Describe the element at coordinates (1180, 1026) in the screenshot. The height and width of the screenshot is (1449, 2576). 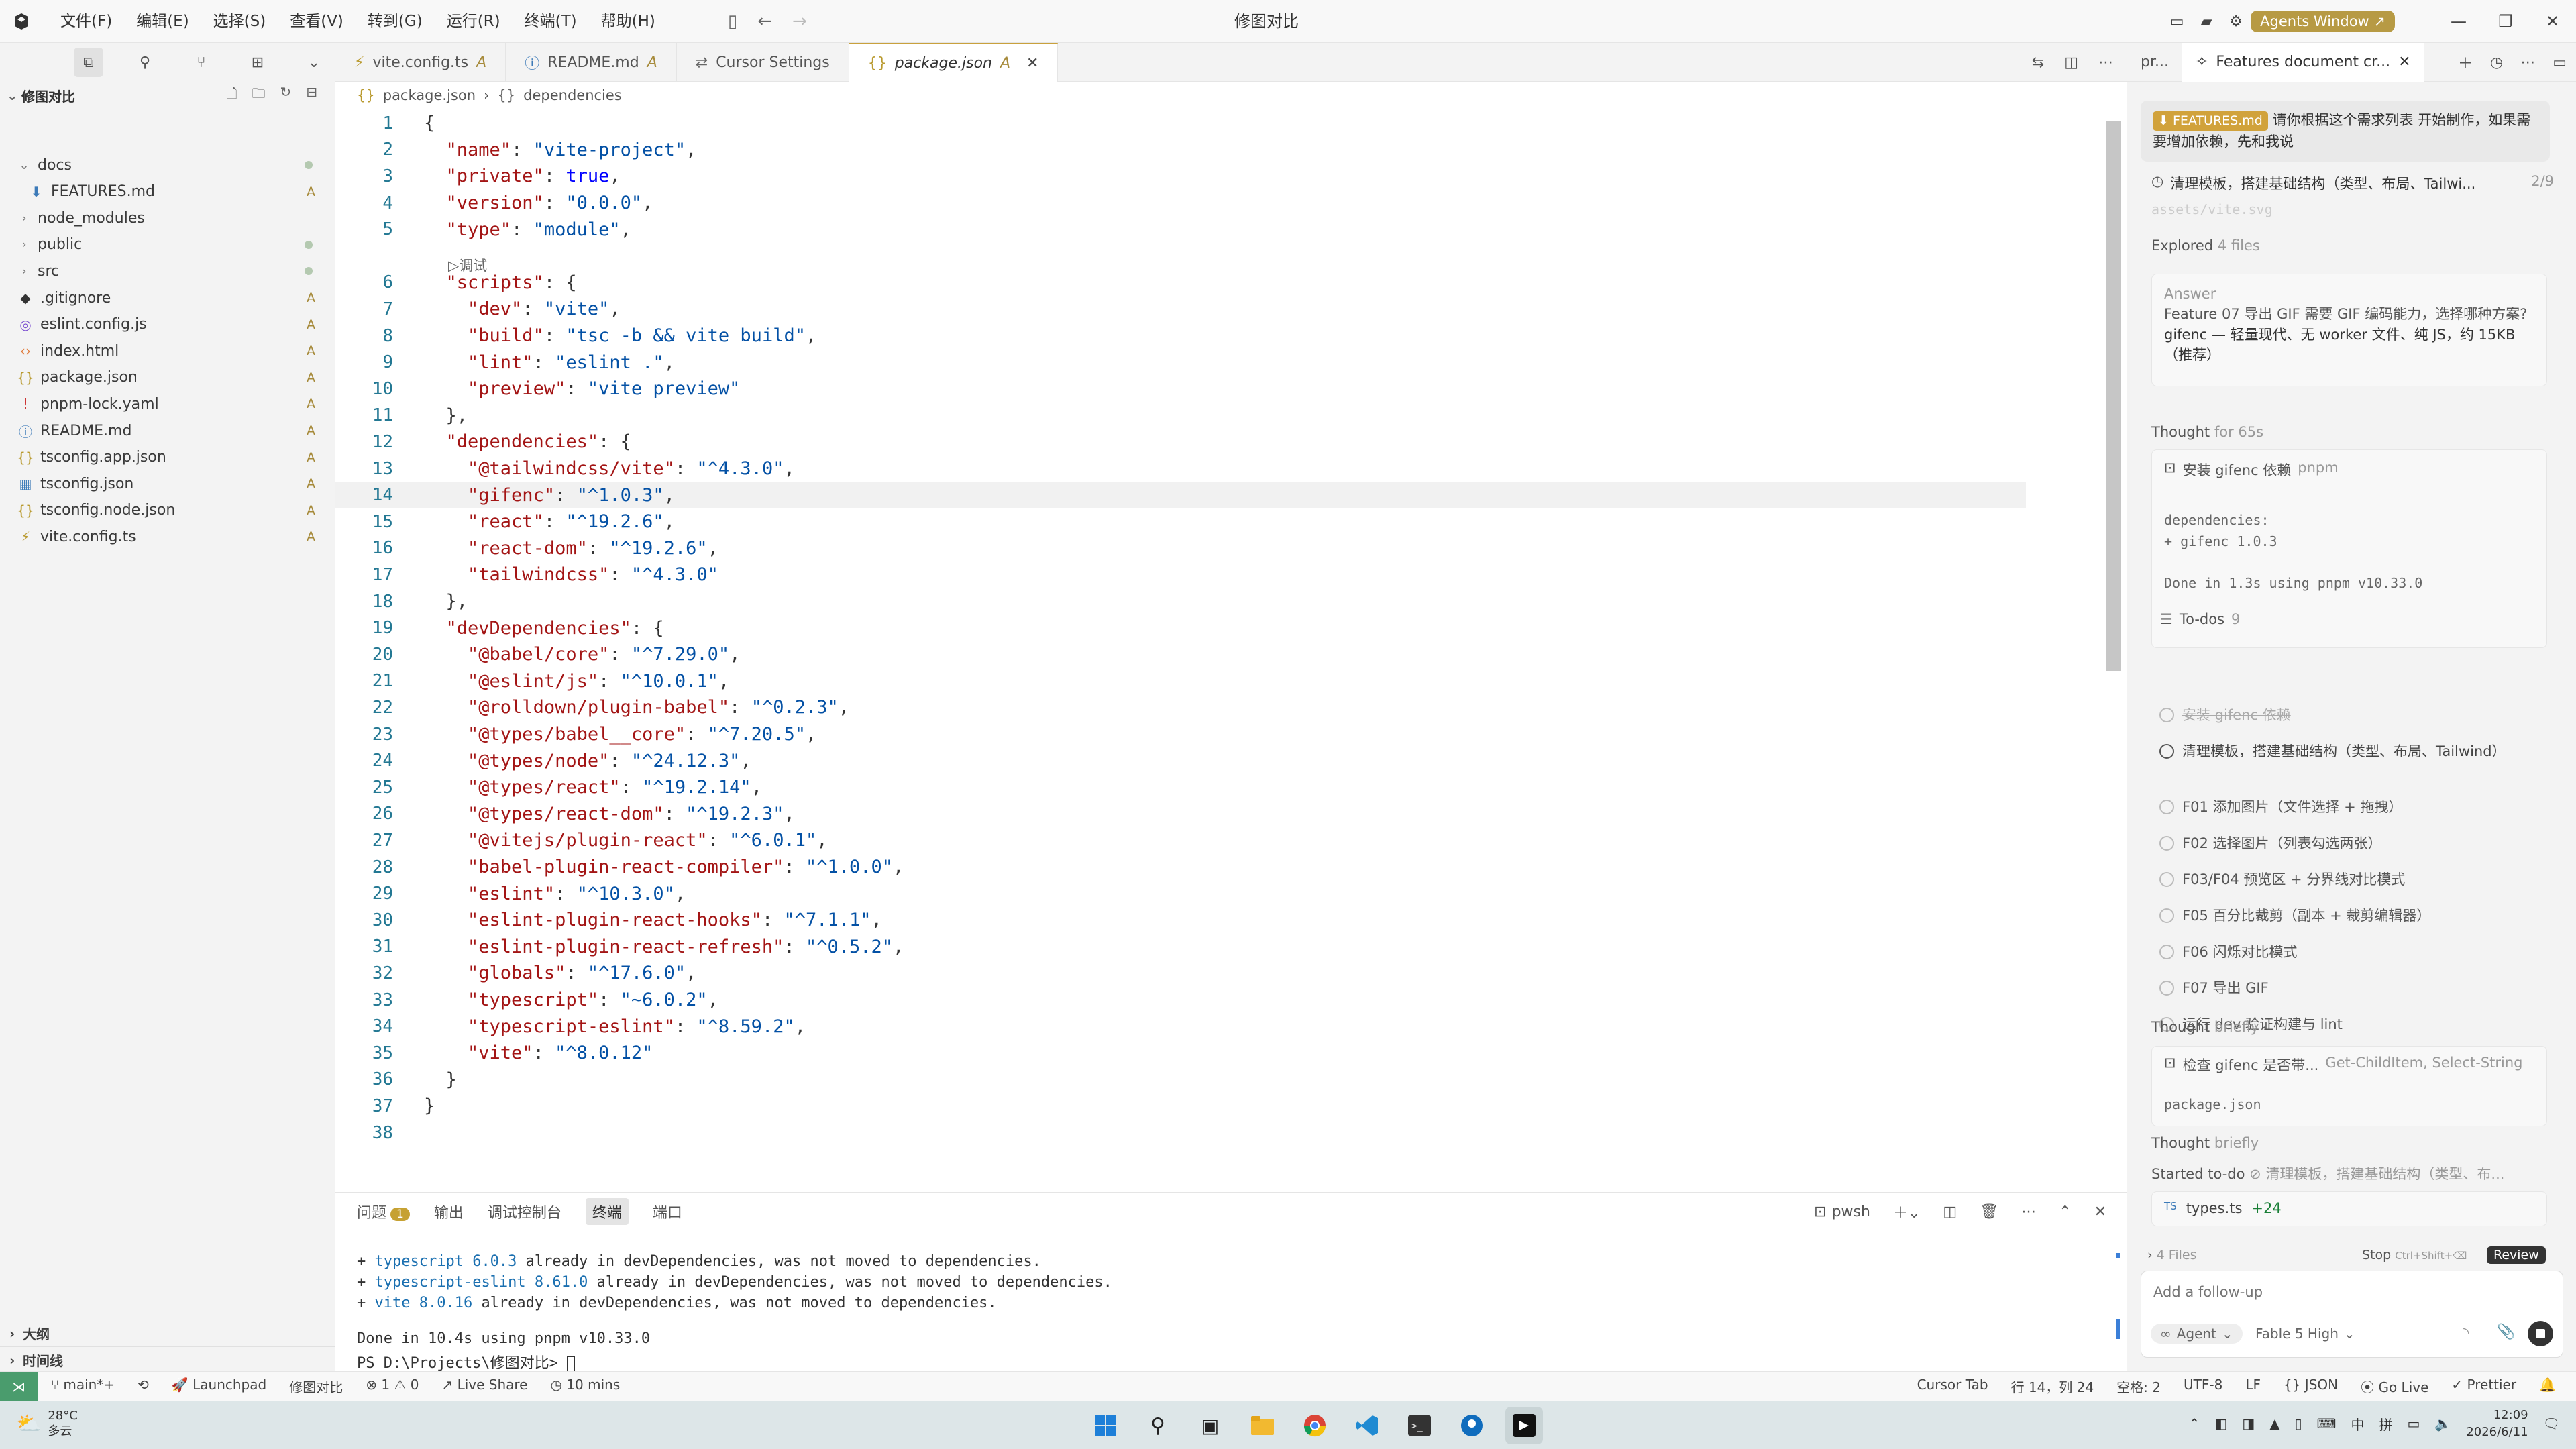
I see `code-line: 34 "typescript-eslint": "^8.59.2",` at that location.